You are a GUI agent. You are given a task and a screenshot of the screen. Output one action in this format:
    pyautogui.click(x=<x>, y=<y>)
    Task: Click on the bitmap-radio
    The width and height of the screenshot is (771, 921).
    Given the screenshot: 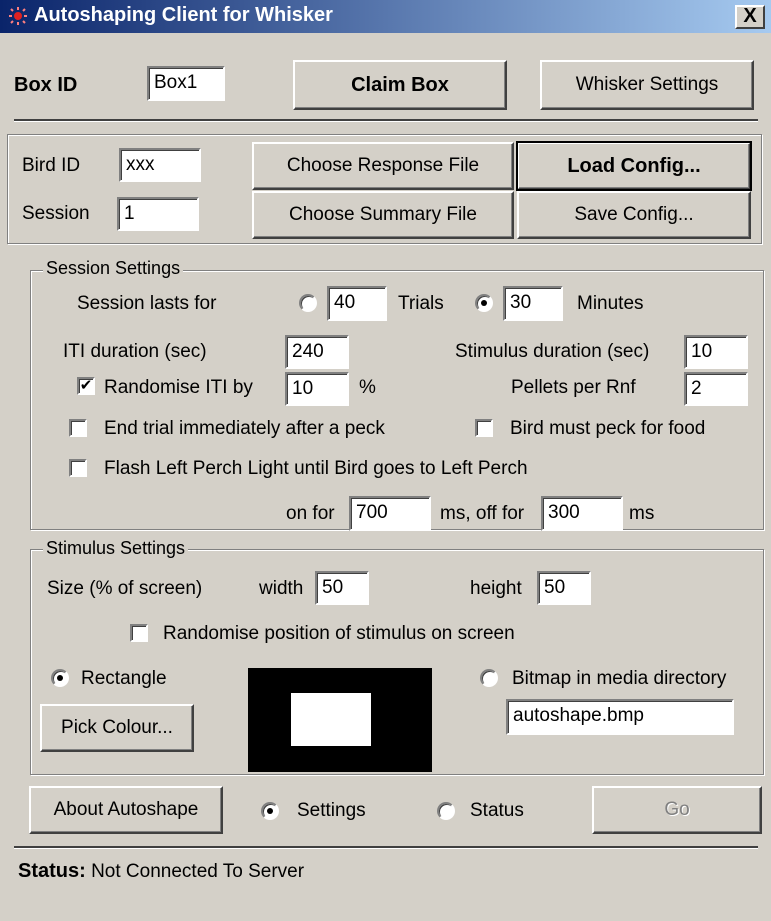 What is the action you would take?
    pyautogui.click(x=489, y=678)
    